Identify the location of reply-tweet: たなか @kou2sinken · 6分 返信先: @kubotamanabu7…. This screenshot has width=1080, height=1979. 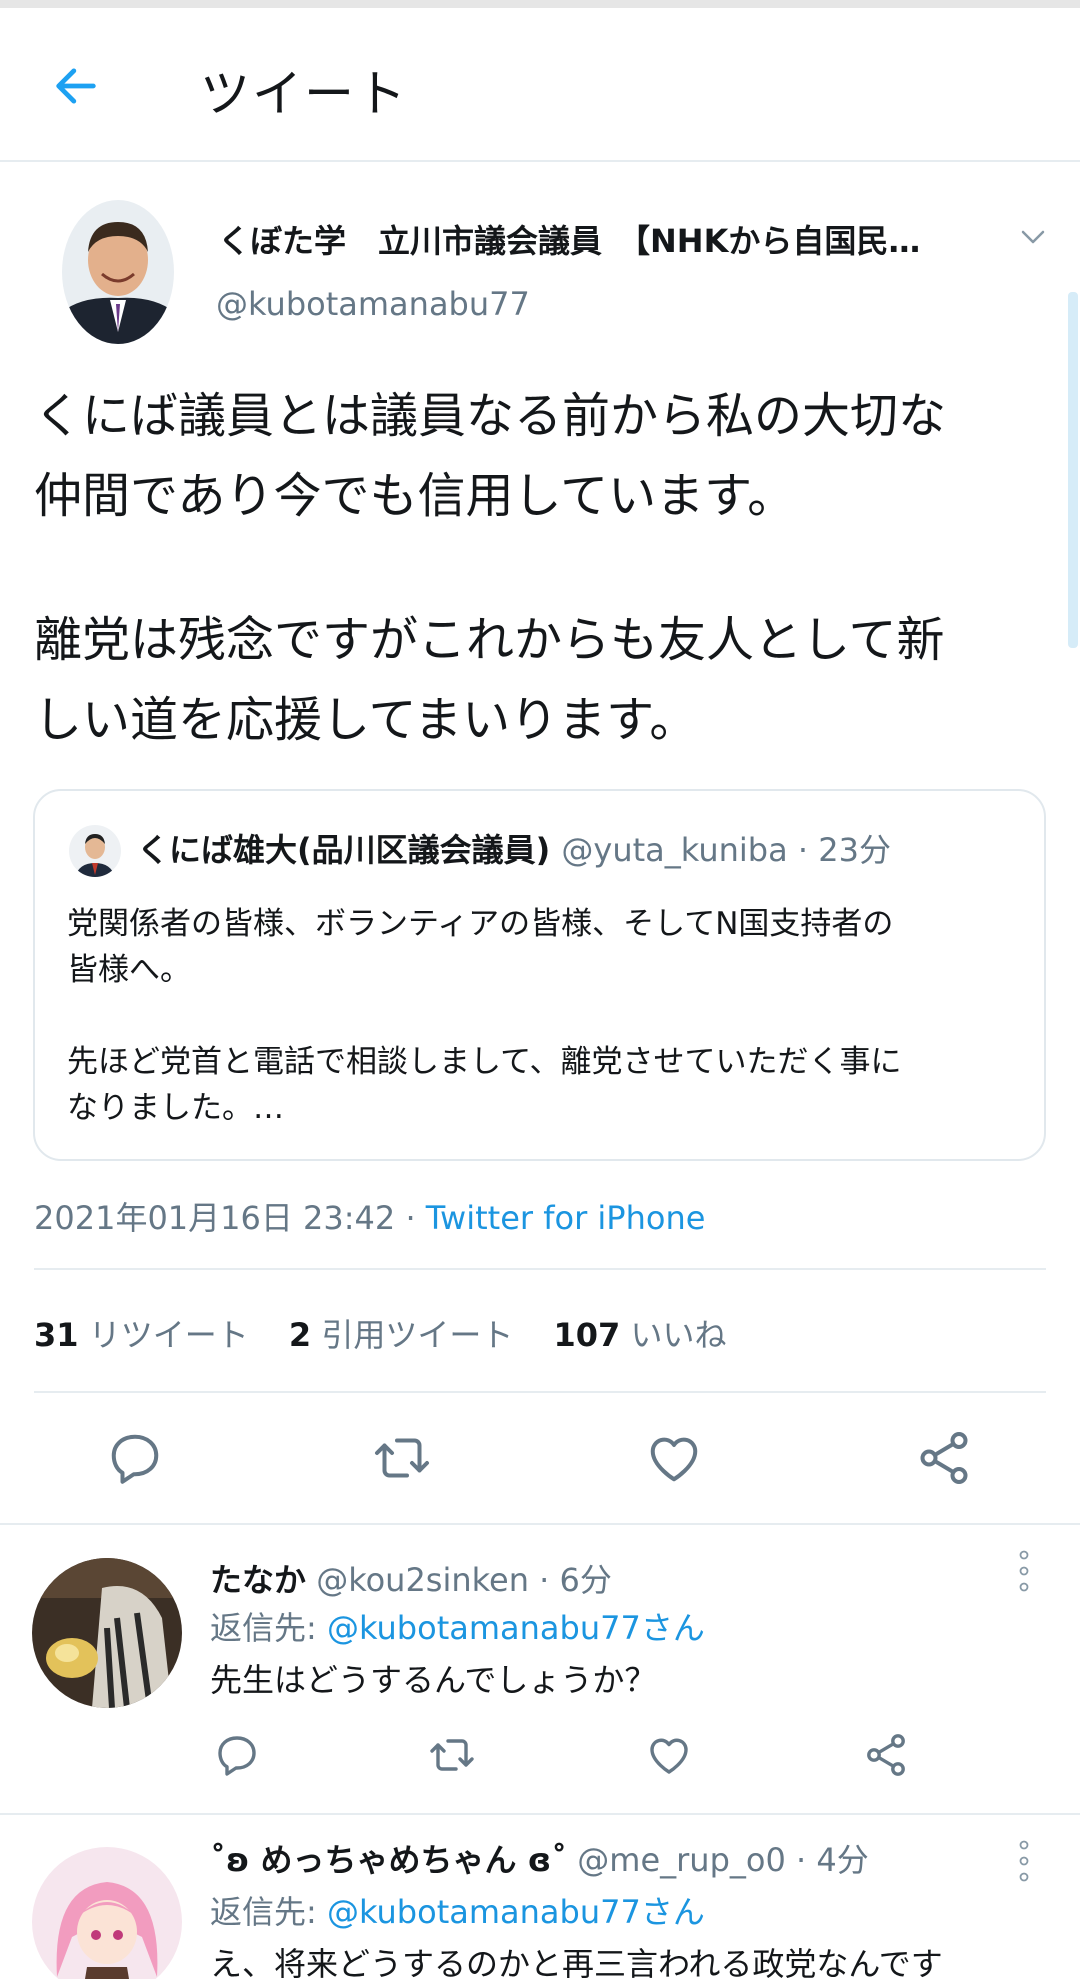
(540, 1669).